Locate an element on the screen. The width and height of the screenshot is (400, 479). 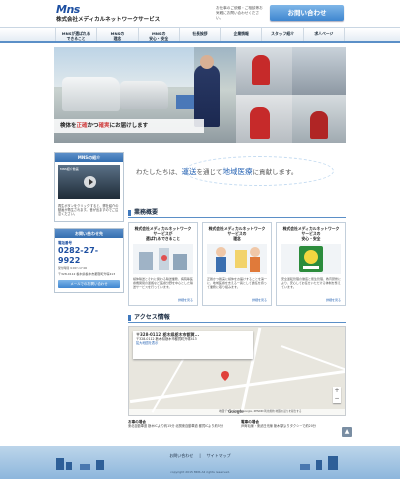
cooler-box is located at coordinates (186, 102).